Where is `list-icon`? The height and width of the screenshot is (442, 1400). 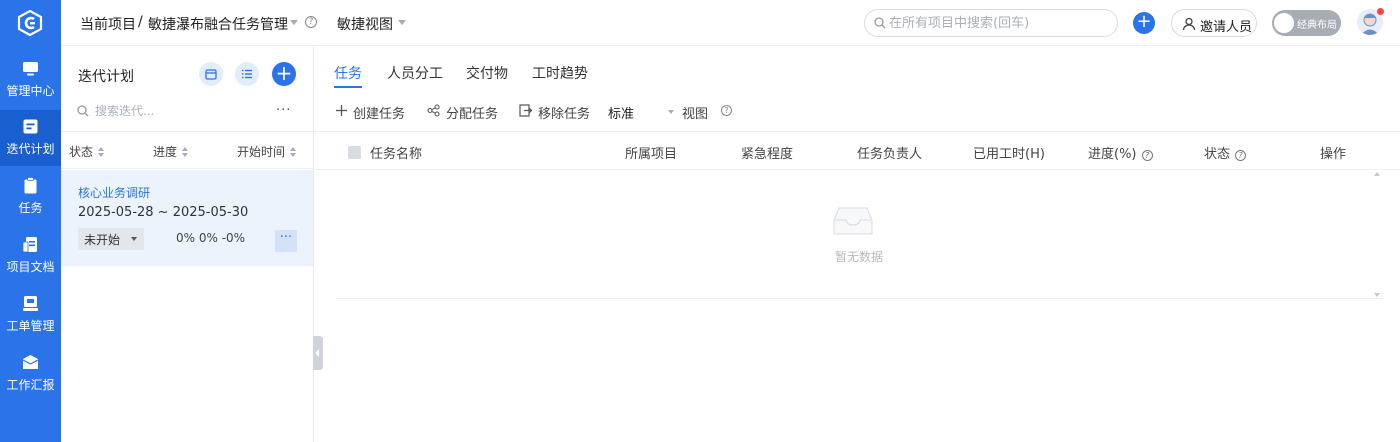 list-icon is located at coordinates (247, 74).